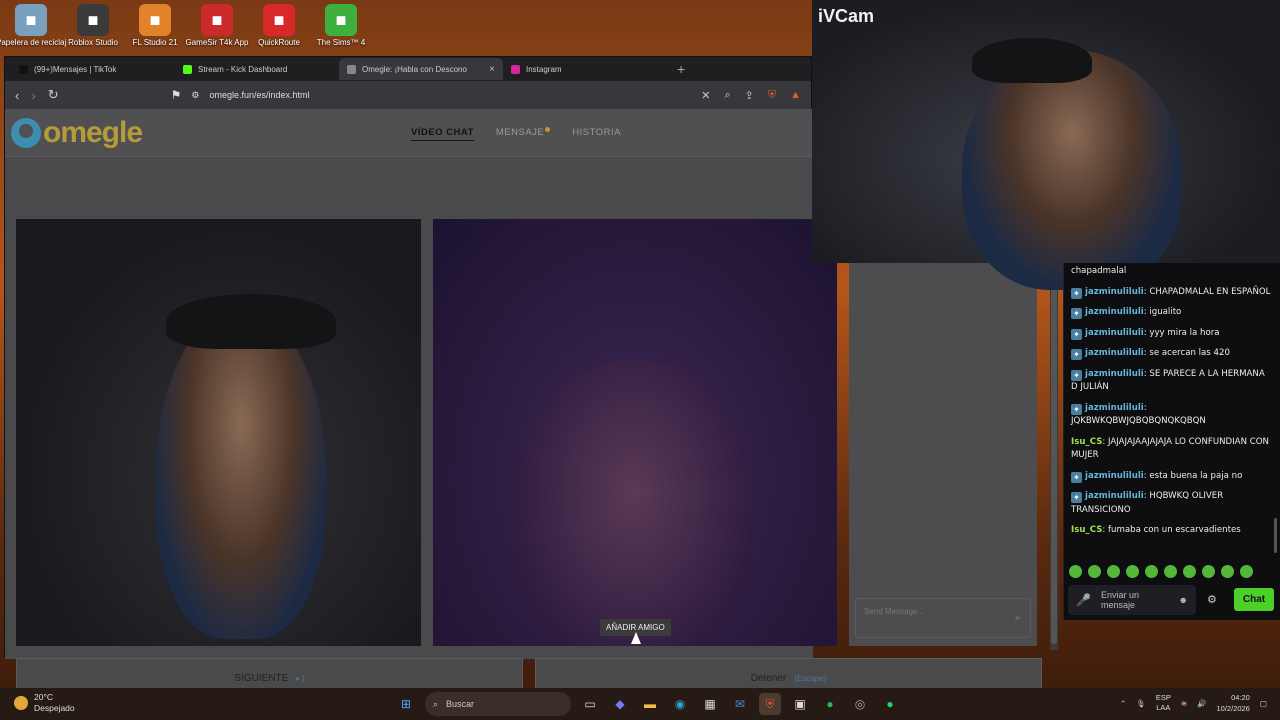 The image size is (1280, 720). I want to click on brave-shield-icon: ⛨, so click(772, 95).